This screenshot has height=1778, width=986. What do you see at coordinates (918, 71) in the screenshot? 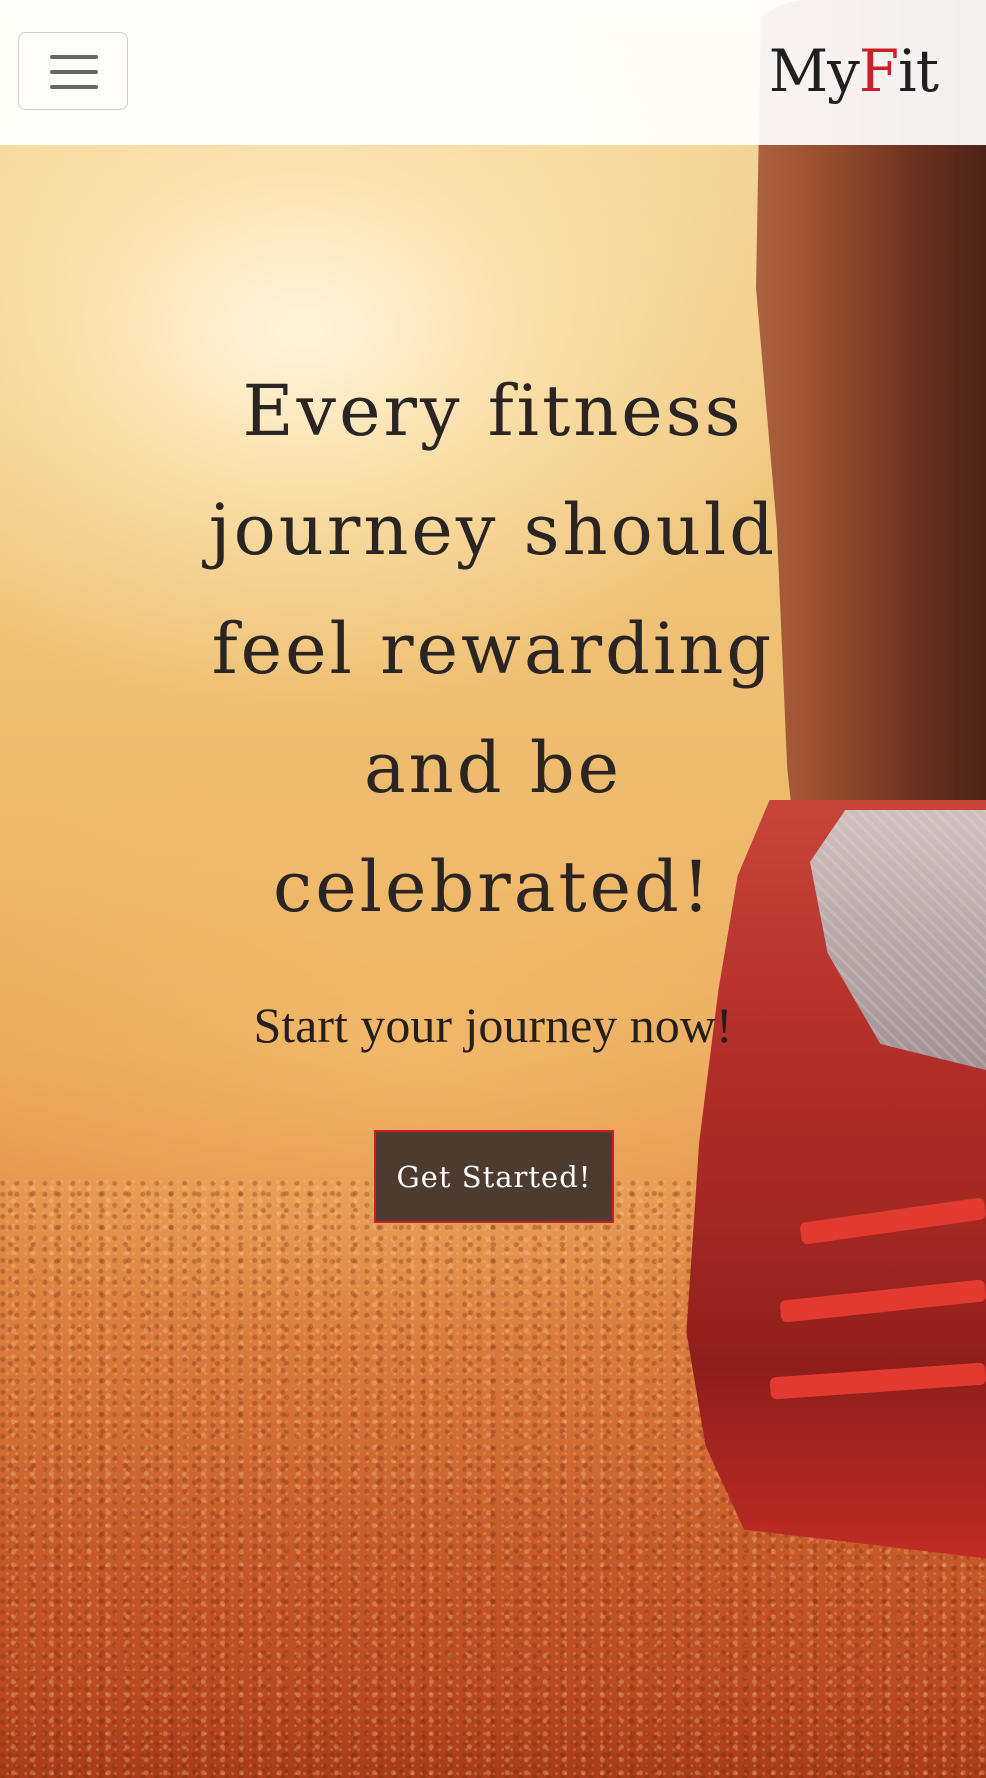
I see `brand-suffix: it` at bounding box center [918, 71].